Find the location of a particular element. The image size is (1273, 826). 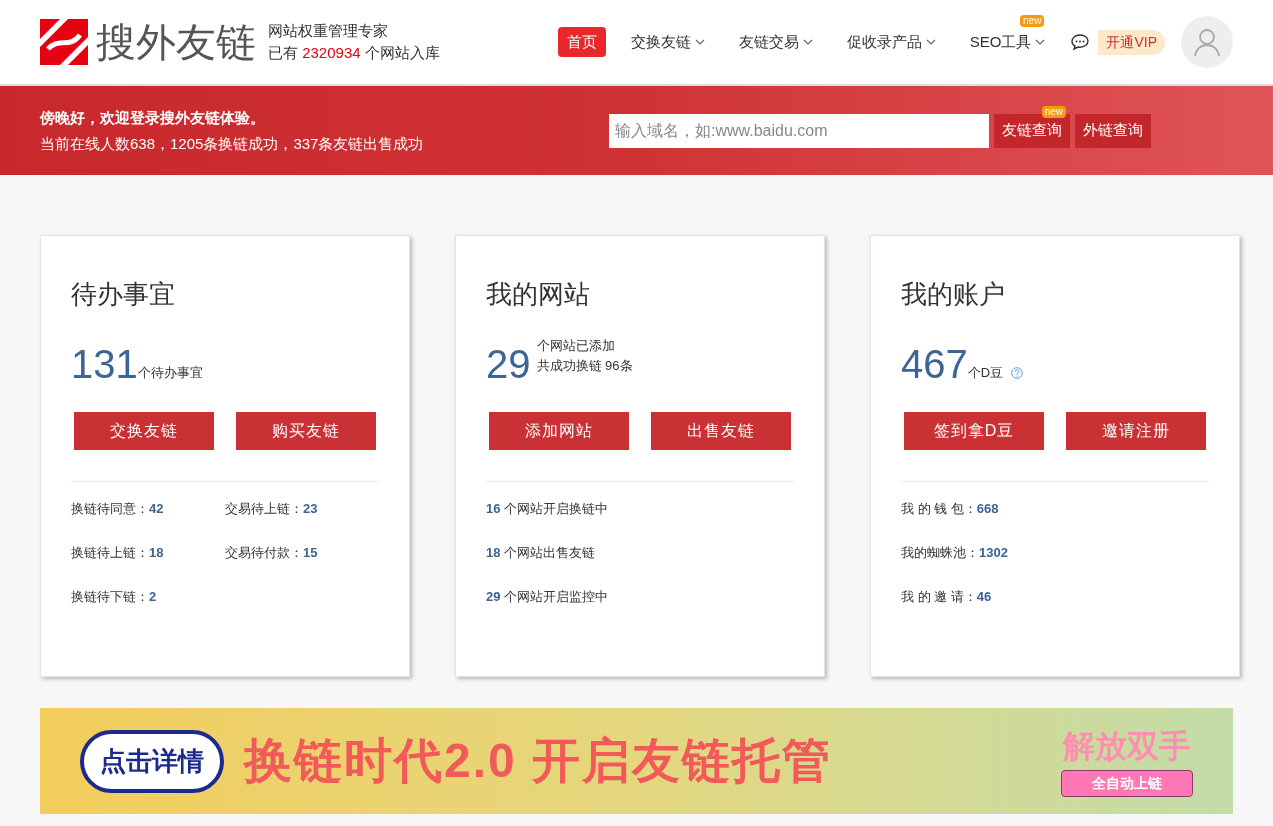

number-caption: 个待办事宜 is located at coordinates (170, 373).